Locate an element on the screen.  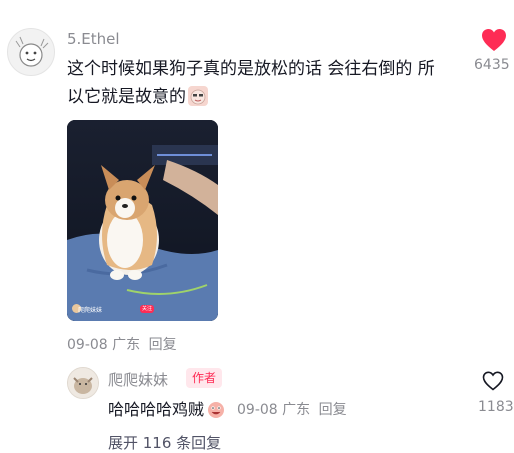
reply-avatar is located at coordinates (83, 383).